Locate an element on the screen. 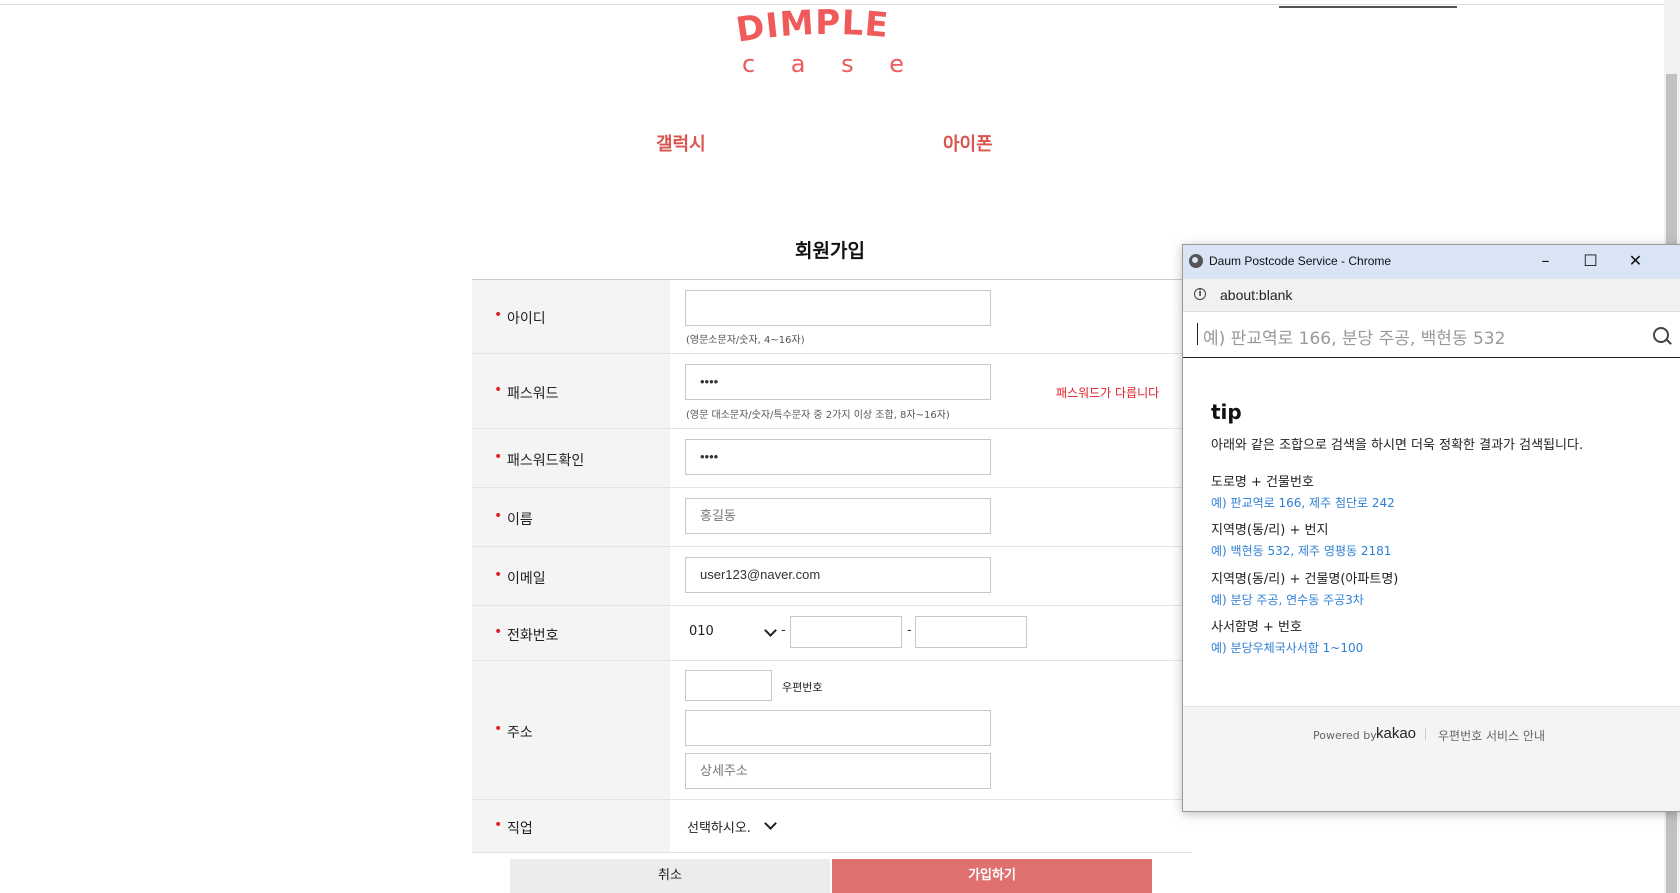 The height and width of the screenshot is (893, 1680). row-phone: • 전화번호 010 - - is located at coordinates (832, 633).